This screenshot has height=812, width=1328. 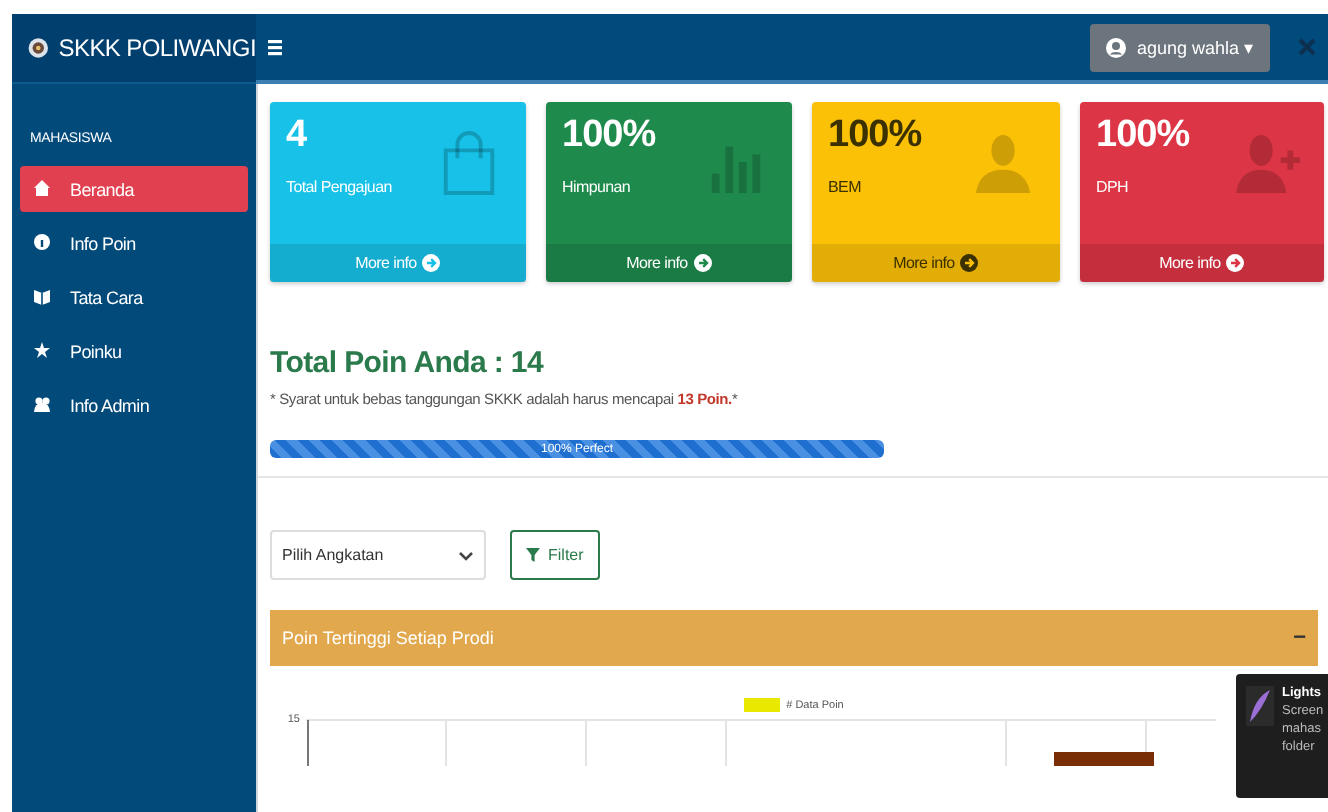 I want to click on user-add-icon, so click(x=1268, y=163).